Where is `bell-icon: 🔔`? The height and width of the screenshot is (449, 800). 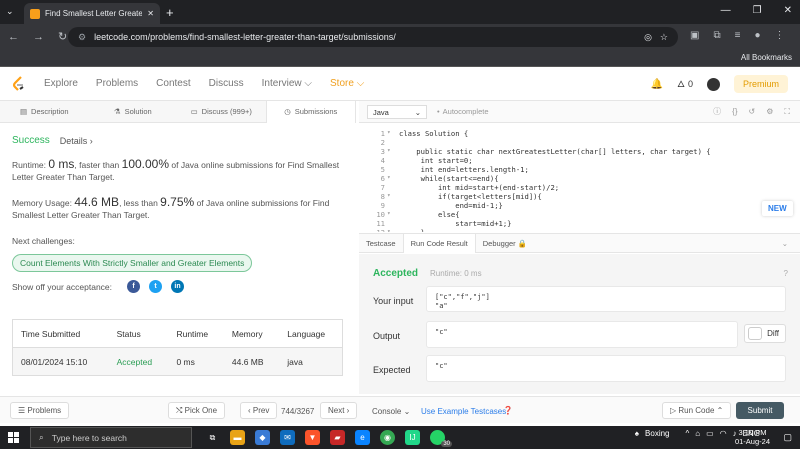
bell-icon: 🔔 is located at coordinates (657, 84).